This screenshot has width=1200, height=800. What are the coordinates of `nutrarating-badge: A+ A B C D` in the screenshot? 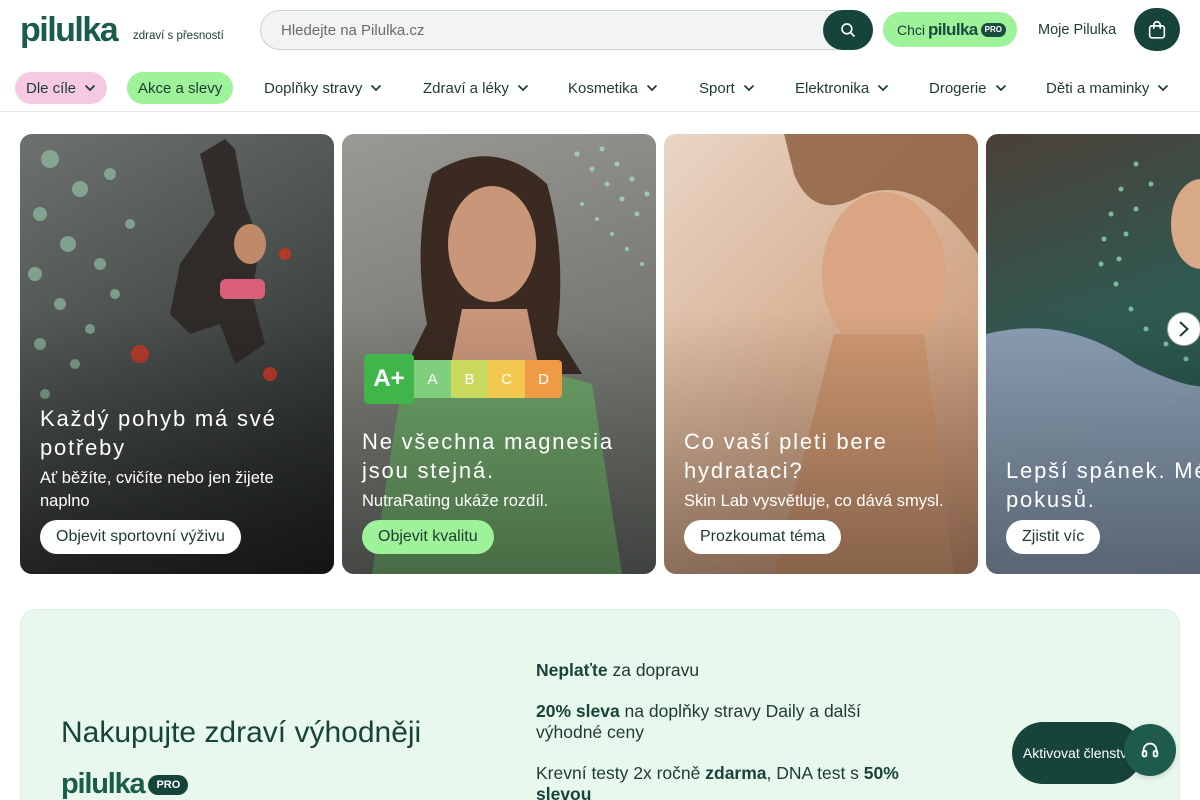 It's located at (463, 379).